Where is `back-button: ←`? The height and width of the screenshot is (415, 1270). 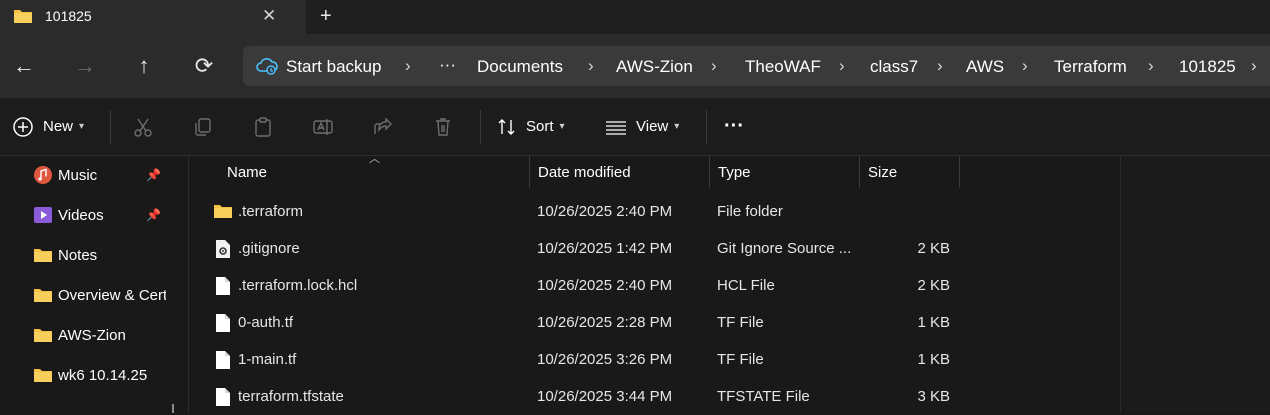 back-button: ← is located at coordinates (24, 66).